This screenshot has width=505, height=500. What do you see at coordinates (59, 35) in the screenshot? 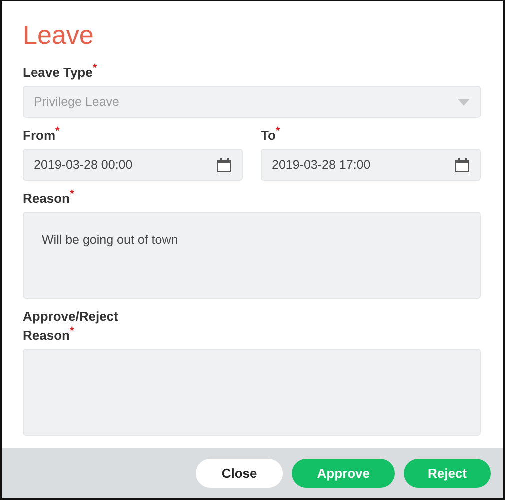
I see `dialog-title: Leave` at bounding box center [59, 35].